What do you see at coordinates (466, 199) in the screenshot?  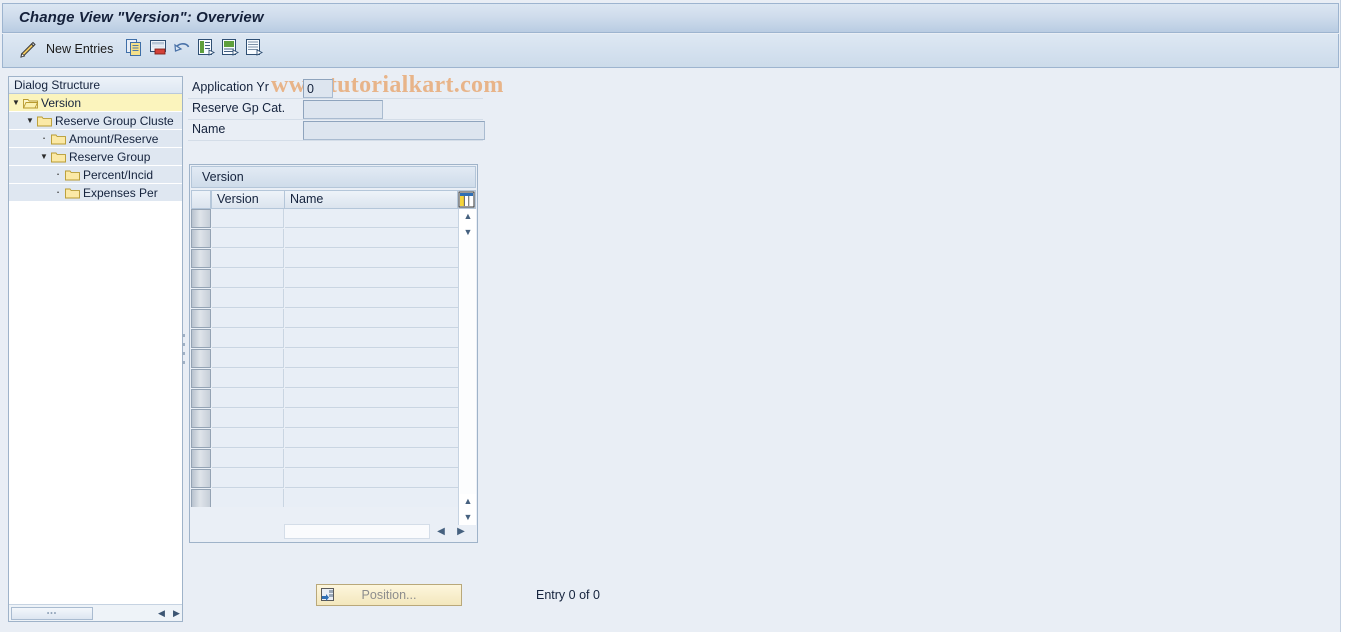 I see `table-settings-icon` at bounding box center [466, 199].